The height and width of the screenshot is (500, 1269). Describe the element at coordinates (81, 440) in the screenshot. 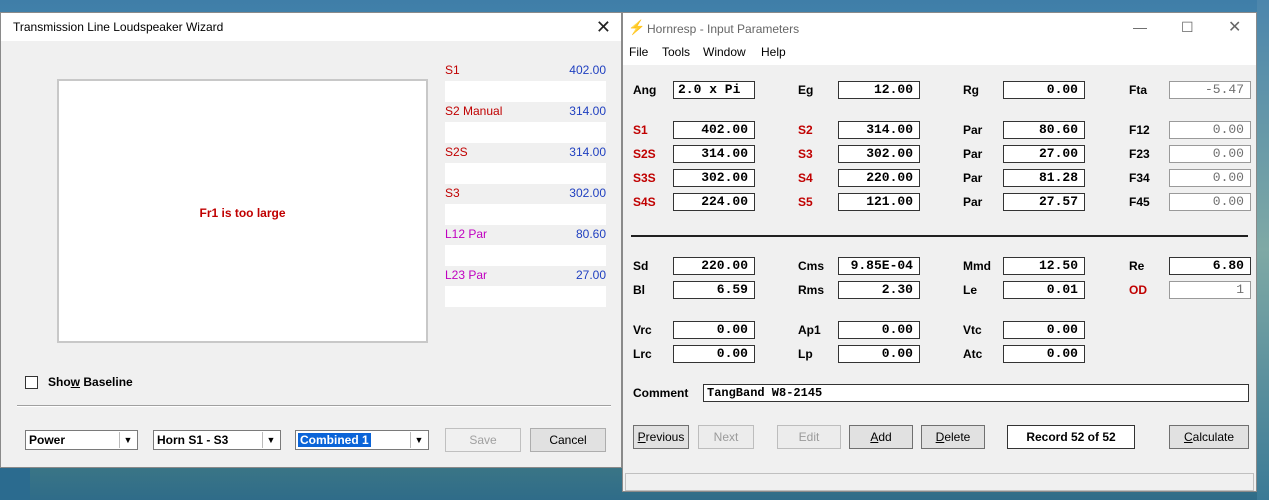

I see `mode-select: Power ▼` at that location.